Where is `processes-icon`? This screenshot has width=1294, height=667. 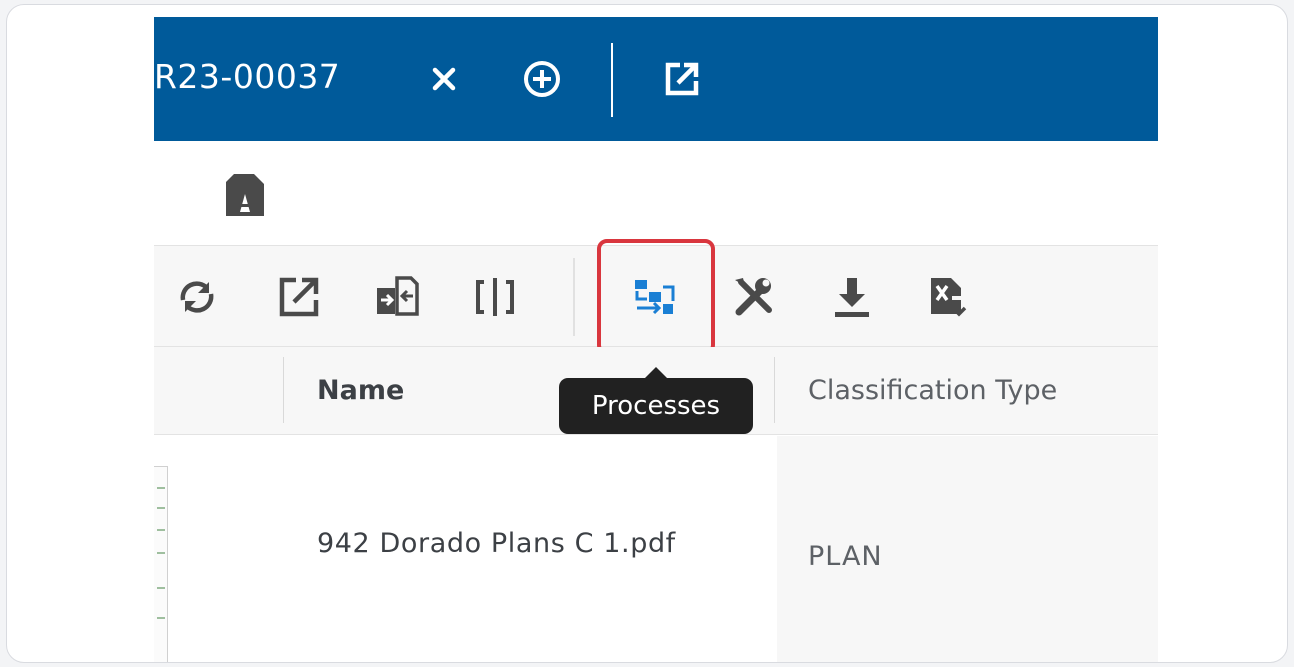 processes-icon is located at coordinates (654, 297).